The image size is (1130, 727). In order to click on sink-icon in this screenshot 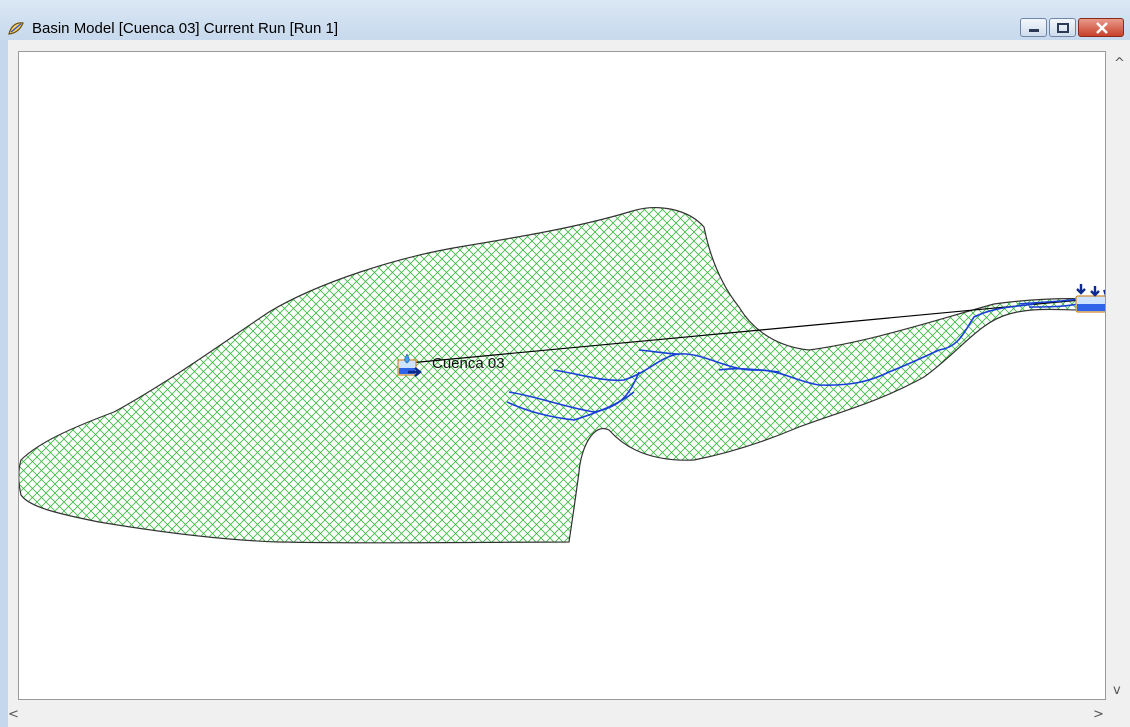, I will do `click(1090, 298)`.